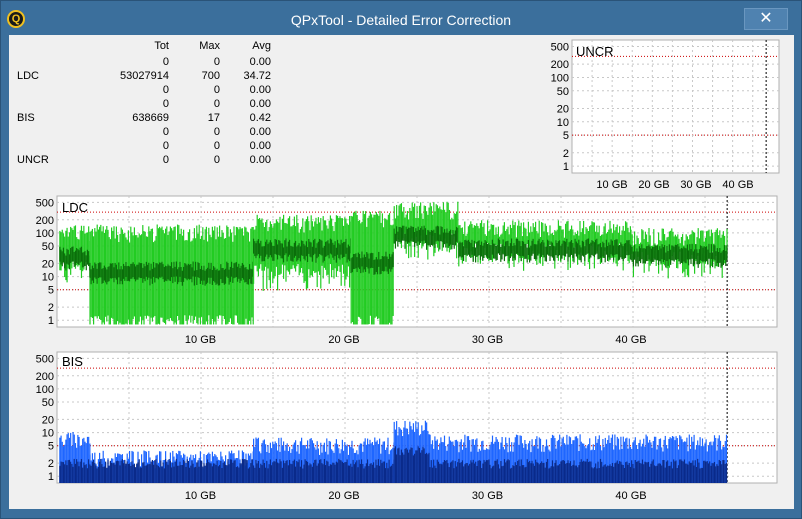 This screenshot has width=802, height=519. Describe the element at coordinates (75, 207) in the screenshot. I see `chart-title: LDC` at that location.